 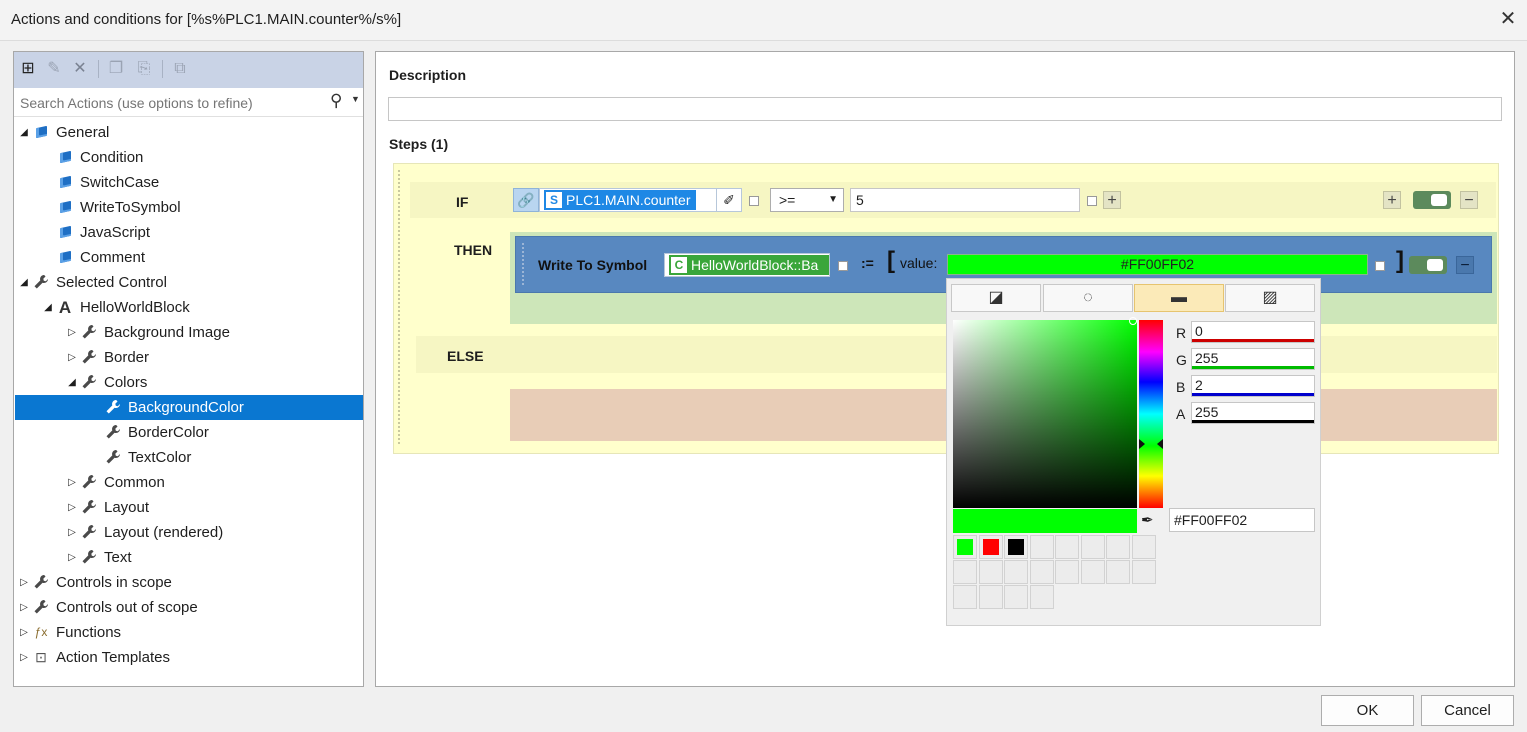 What do you see at coordinates (1151, 414) in the screenshot?
I see `hue-slider` at bounding box center [1151, 414].